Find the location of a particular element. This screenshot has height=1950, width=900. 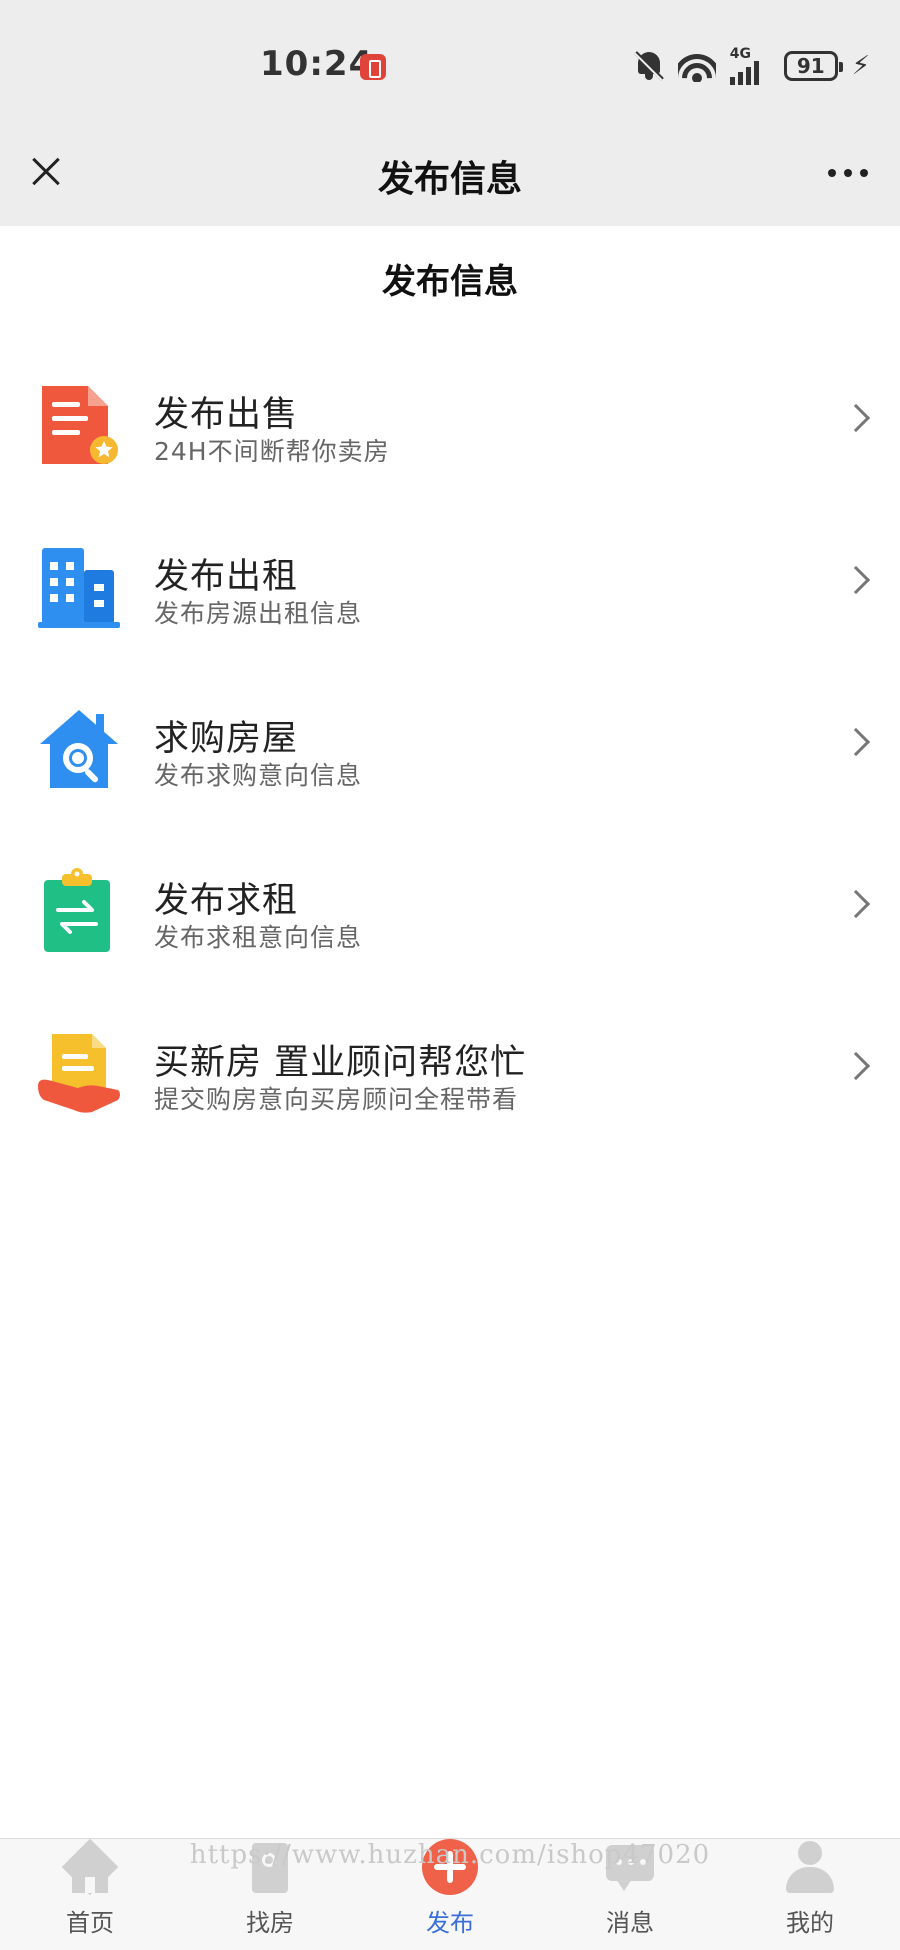

menu-item-sell: 发布出售 24H不间断帮你卖房 is located at coordinates (450, 441).